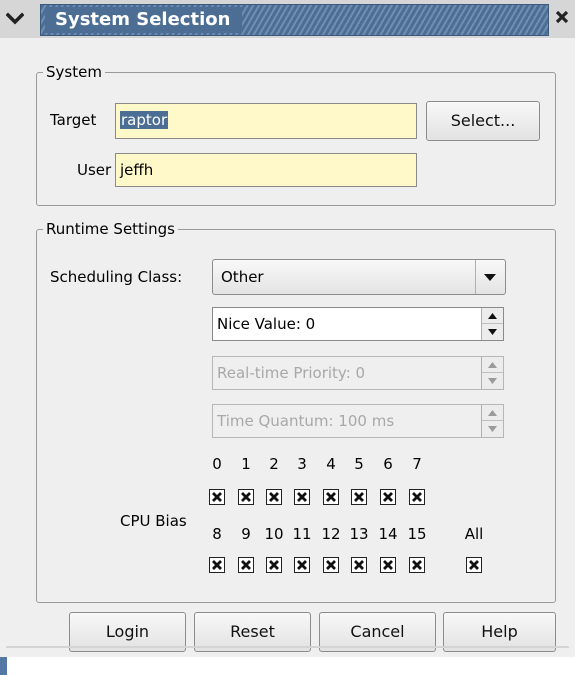 The width and height of the screenshot is (575, 675). What do you see at coordinates (306, 421) in the screenshot?
I see `time-quantum-text: Time Quantum: 100 ms` at bounding box center [306, 421].